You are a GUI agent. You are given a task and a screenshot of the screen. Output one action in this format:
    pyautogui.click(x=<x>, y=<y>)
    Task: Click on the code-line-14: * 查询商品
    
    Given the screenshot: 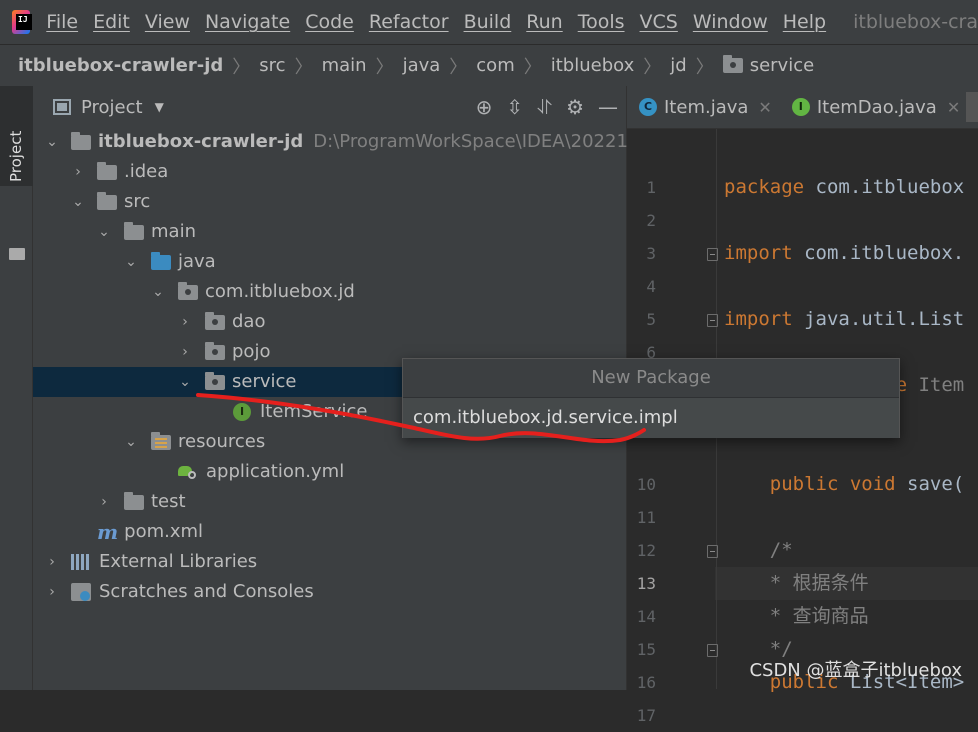 What is the action you would take?
    pyautogui.click(x=796, y=616)
    